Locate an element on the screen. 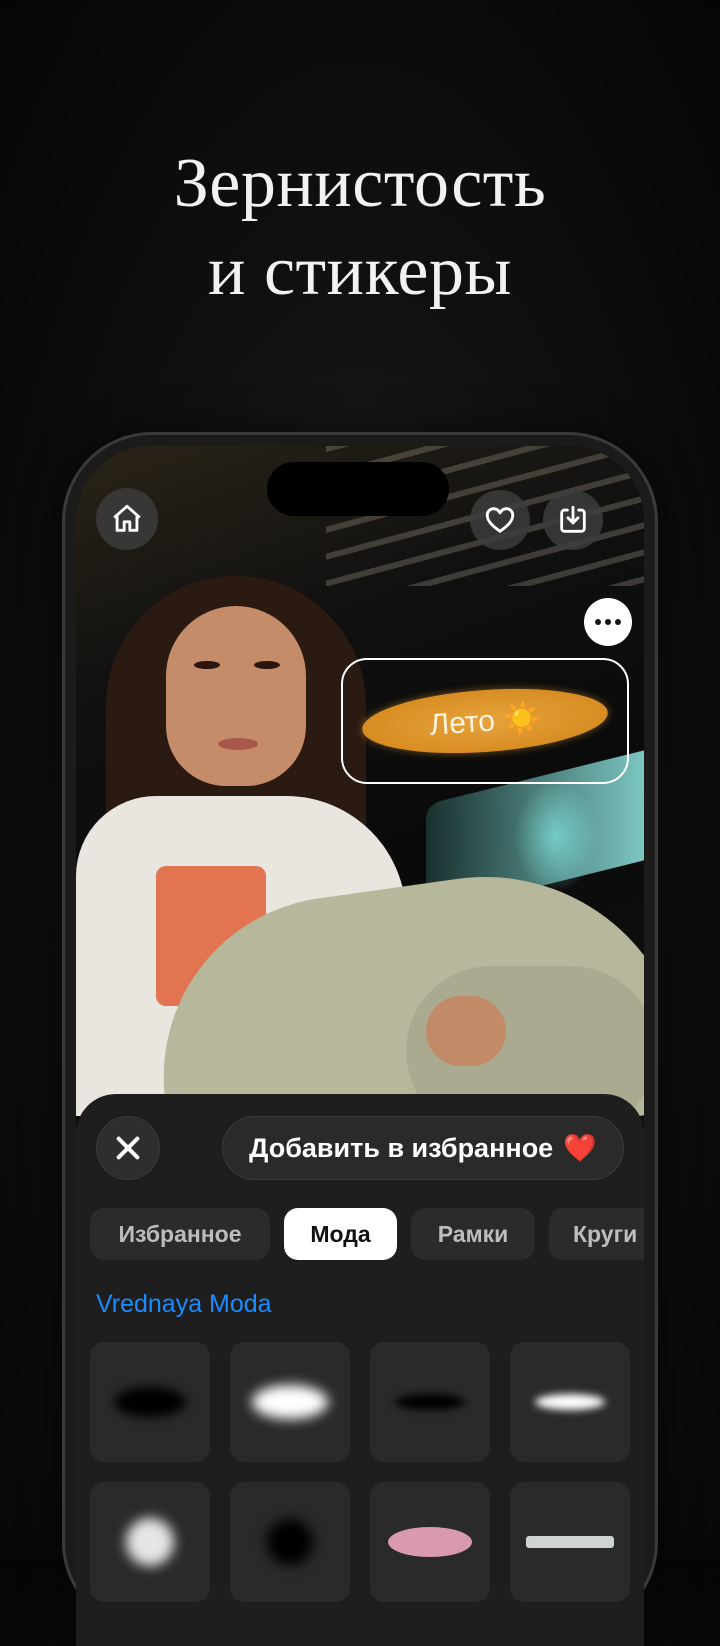 The height and width of the screenshot is (1646, 720). add-to-favorites-button: Добавить в избранное ❤️ is located at coordinates (423, 1148).